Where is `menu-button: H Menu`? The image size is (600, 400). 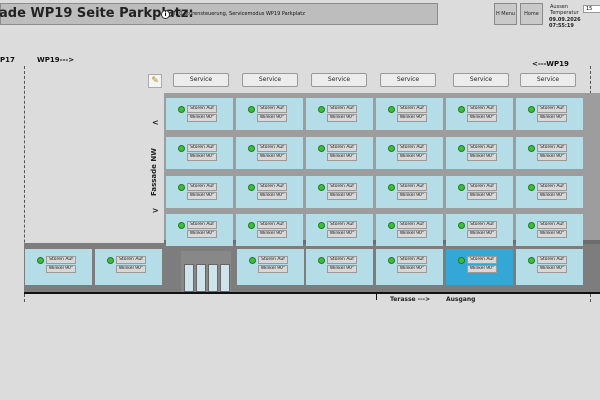 menu-button: H Menu is located at coordinates (505, 14).